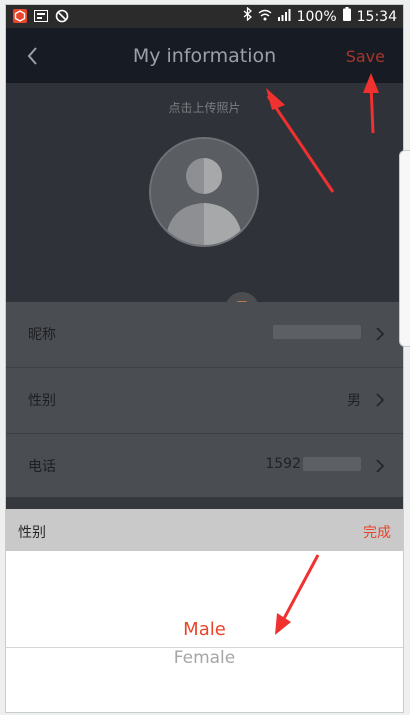 Image resolution: width=410 pixels, height=715 pixels. What do you see at coordinates (204, 467) in the screenshot?
I see `list-item-phone: 电话 1592` at bounding box center [204, 467].